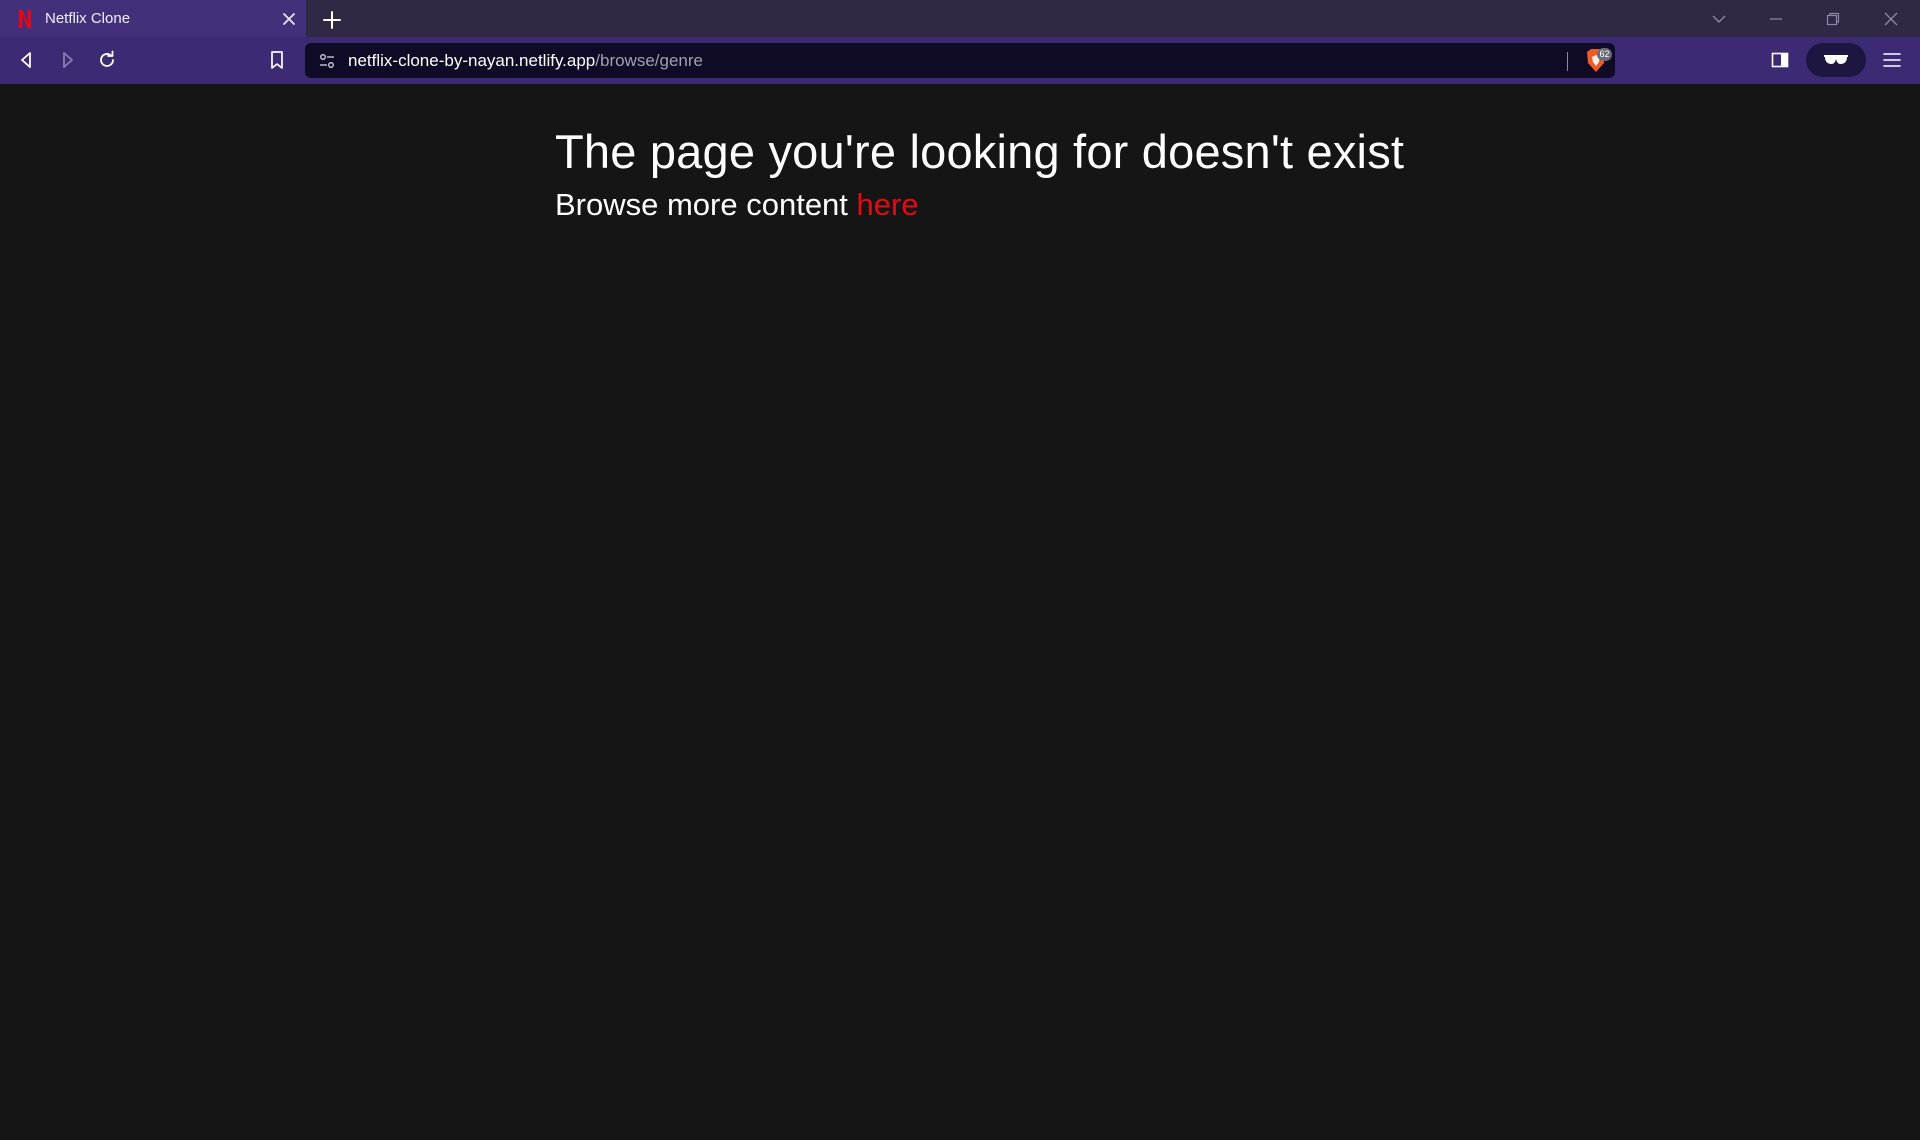  I want to click on site-info-icon, so click(327, 61).